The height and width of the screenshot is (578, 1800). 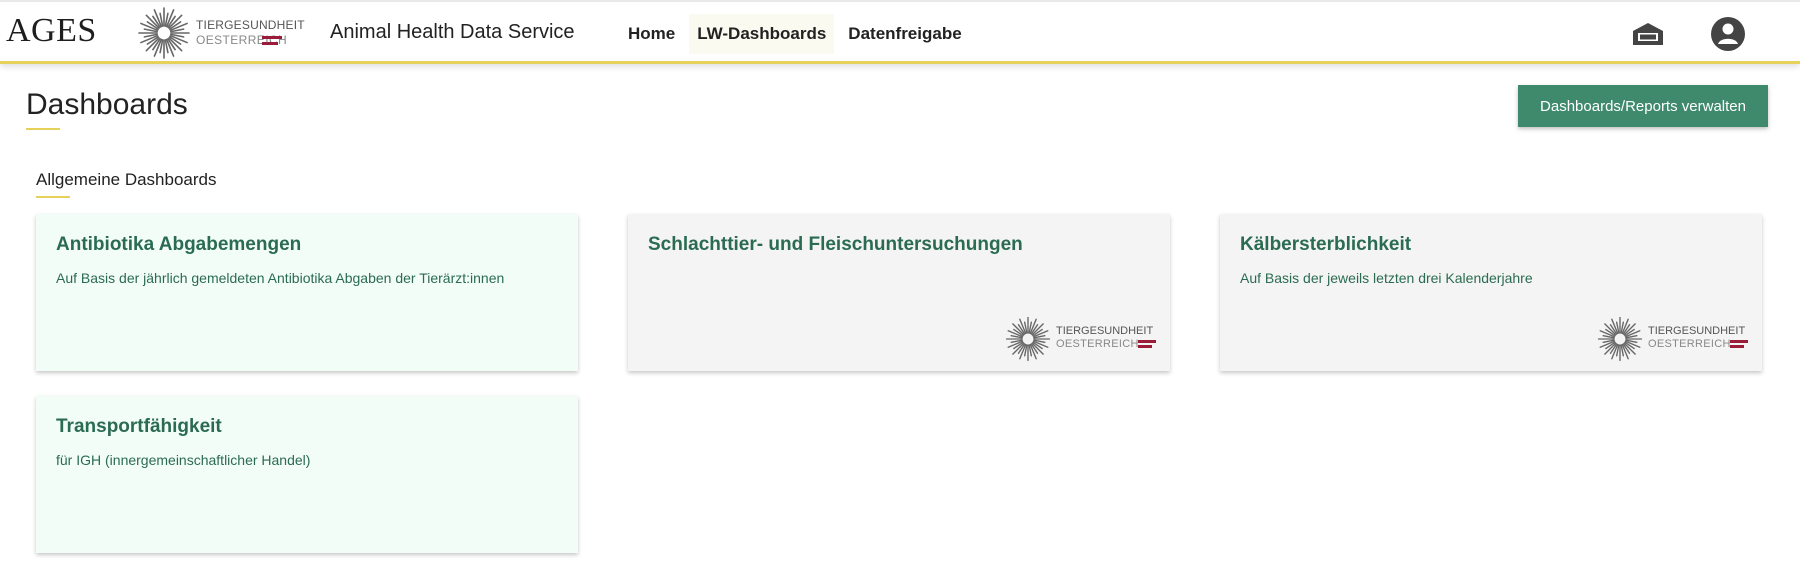 What do you see at coordinates (43, 129) in the screenshot?
I see `title-underline` at bounding box center [43, 129].